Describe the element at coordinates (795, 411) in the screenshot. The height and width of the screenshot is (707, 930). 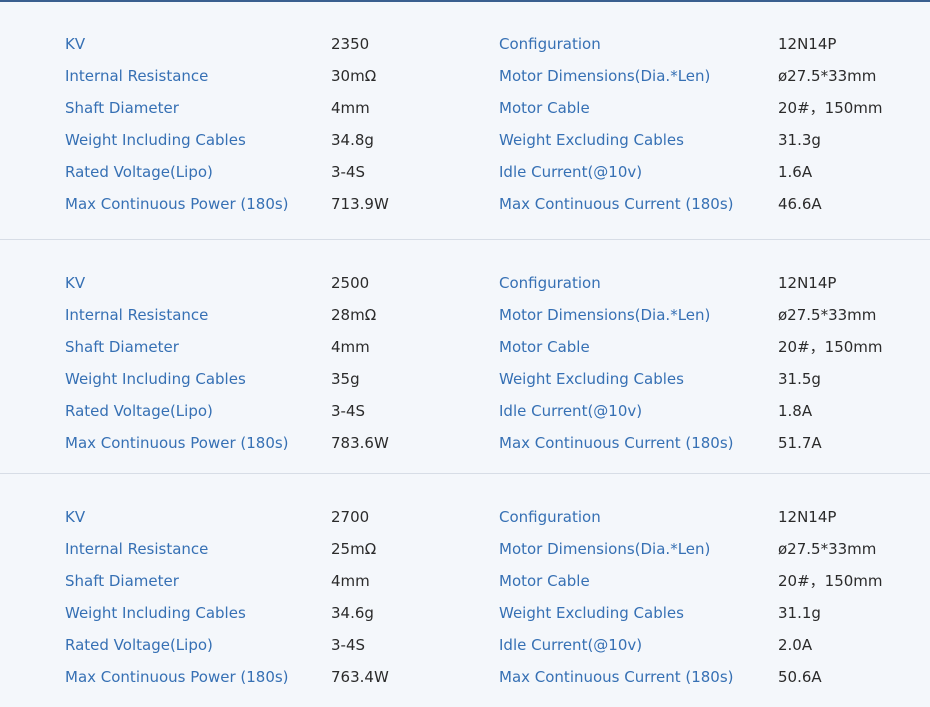
I see `spec-value: 1.8A` at that location.